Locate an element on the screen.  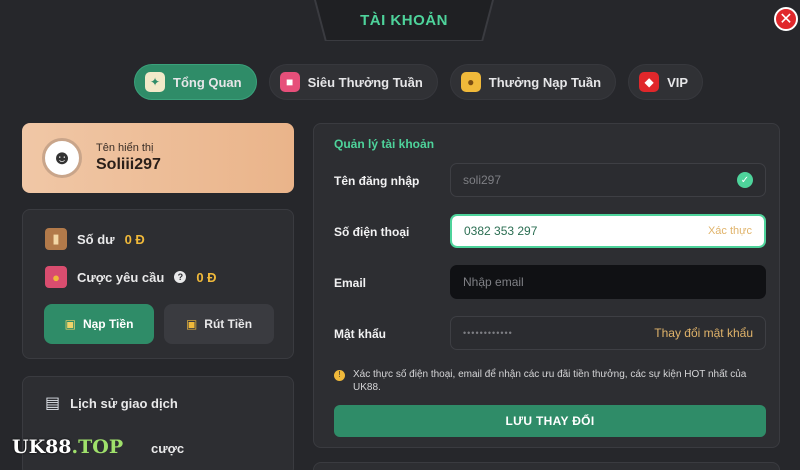
info-icon: ! is located at coordinates (339, 375).